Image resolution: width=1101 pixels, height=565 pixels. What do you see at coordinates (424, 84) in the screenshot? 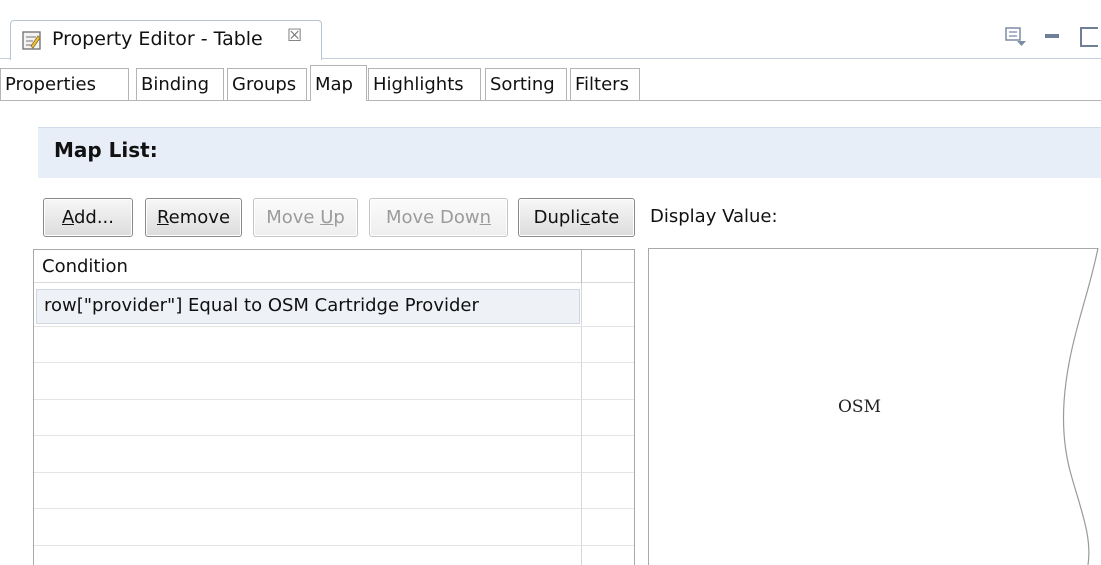
I see `tab-highlights: Highlights` at bounding box center [424, 84].